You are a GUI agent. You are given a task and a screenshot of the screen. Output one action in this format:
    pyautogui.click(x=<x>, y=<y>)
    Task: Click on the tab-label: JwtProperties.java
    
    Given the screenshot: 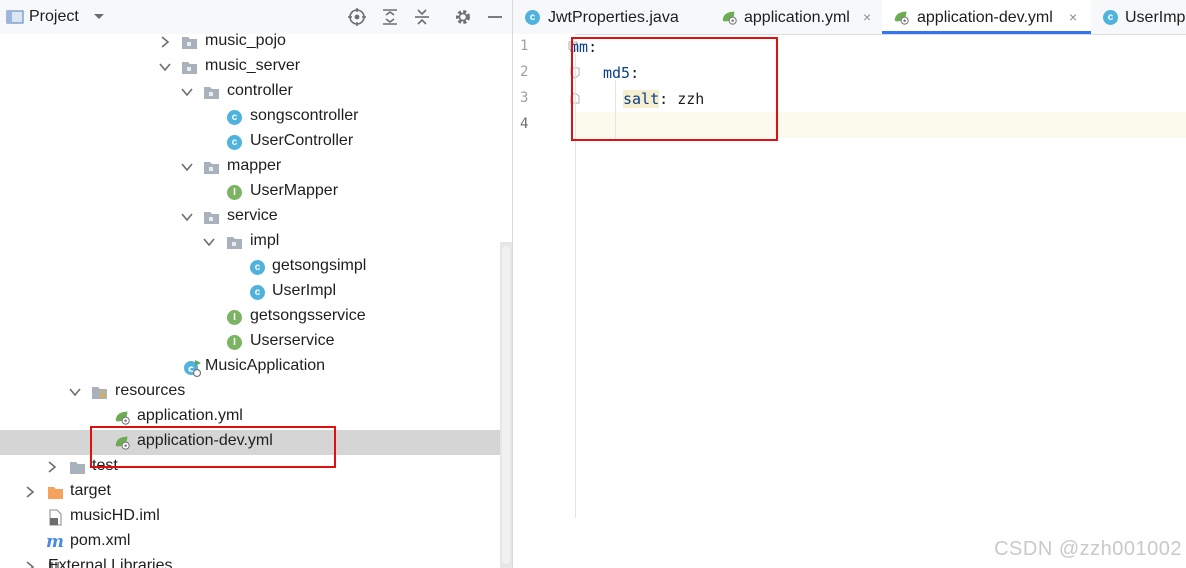 What is the action you would take?
    pyautogui.click(x=613, y=17)
    